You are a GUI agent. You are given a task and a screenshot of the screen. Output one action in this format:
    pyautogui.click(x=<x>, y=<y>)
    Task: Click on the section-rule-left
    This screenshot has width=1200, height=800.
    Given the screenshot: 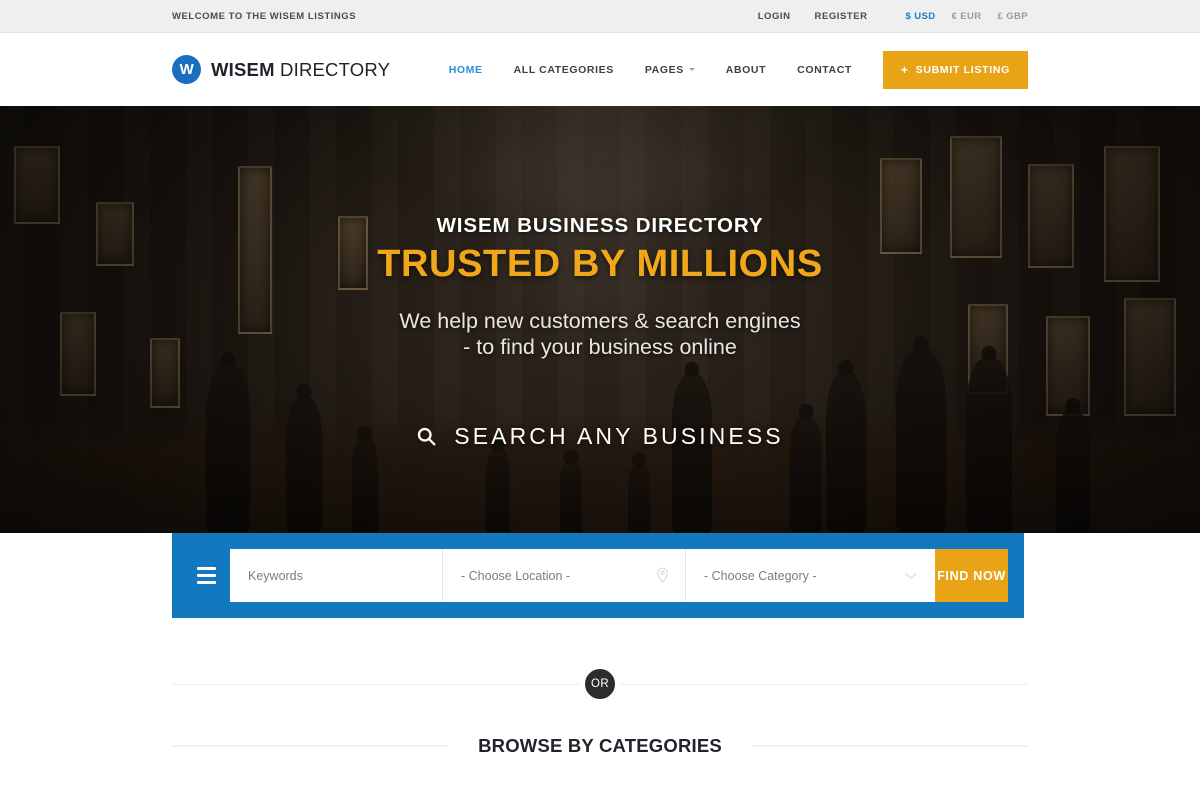 What is the action you would take?
    pyautogui.click(x=310, y=746)
    